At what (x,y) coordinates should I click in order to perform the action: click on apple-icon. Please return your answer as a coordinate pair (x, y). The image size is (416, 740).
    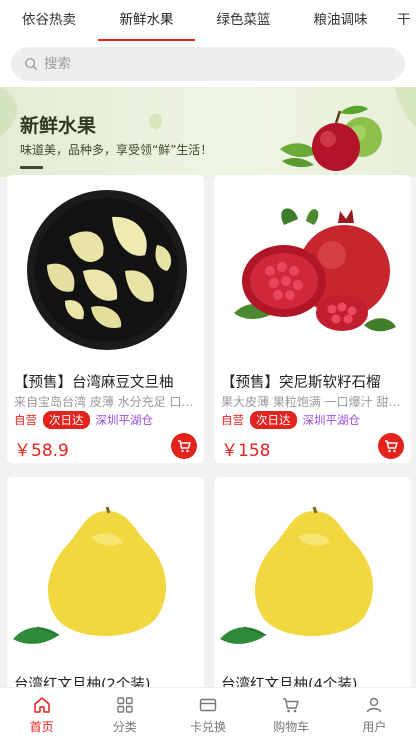
    Looking at the image, I should click on (331, 138).